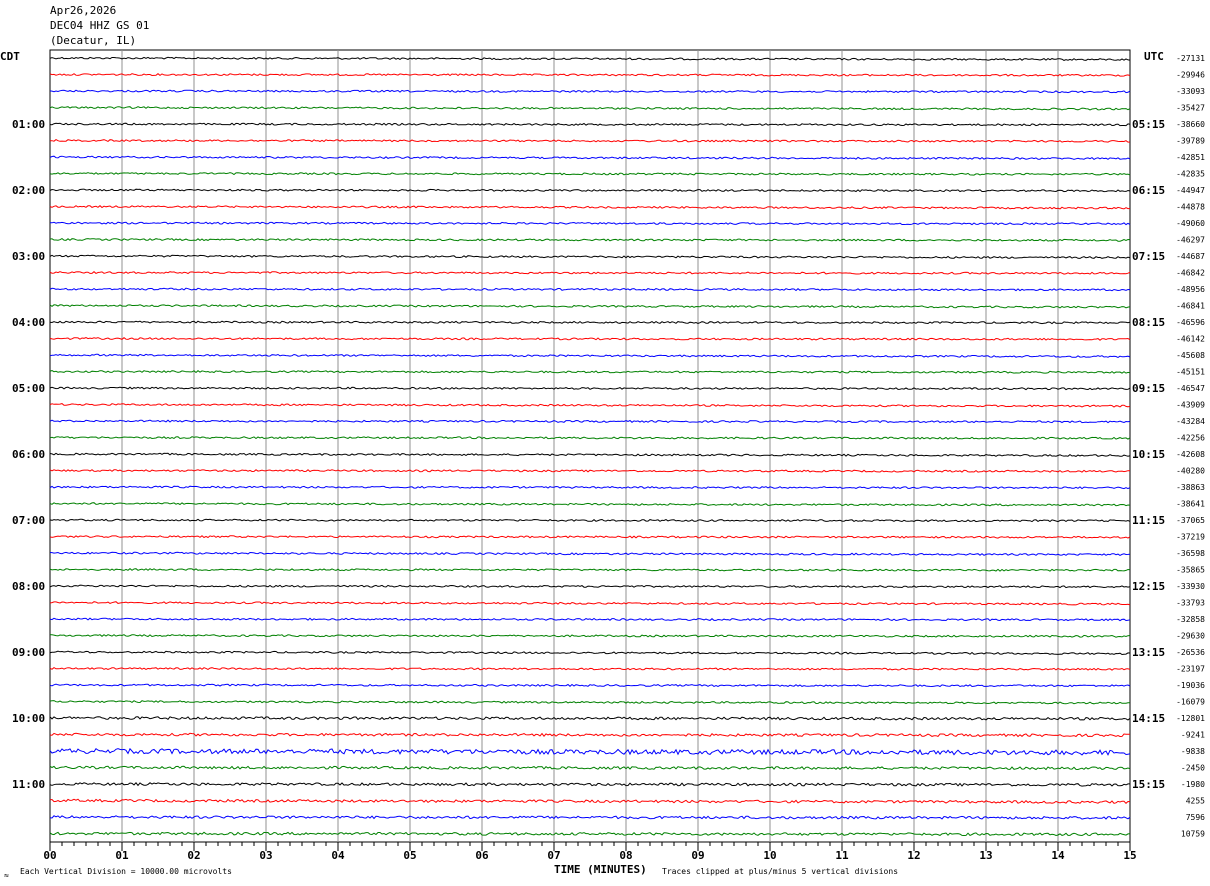 Image resolution: width=1210 pixels, height=886 pixels. Describe the element at coordinates (1190, 322) in the screenshot. I see `trace-offset-label: -46596` at that location.